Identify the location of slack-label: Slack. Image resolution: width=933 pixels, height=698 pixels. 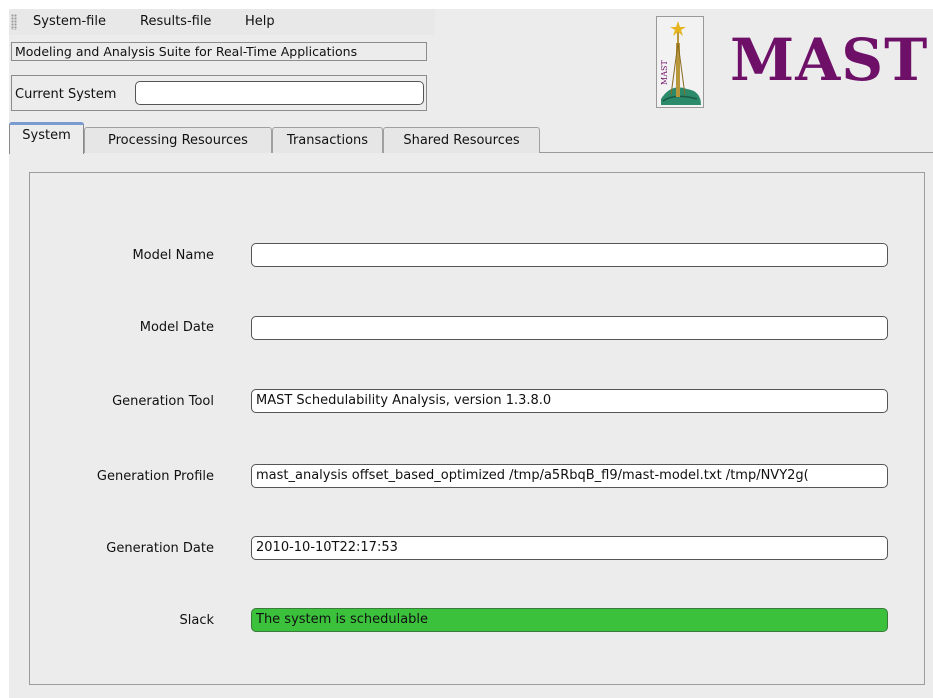
(196, 620).